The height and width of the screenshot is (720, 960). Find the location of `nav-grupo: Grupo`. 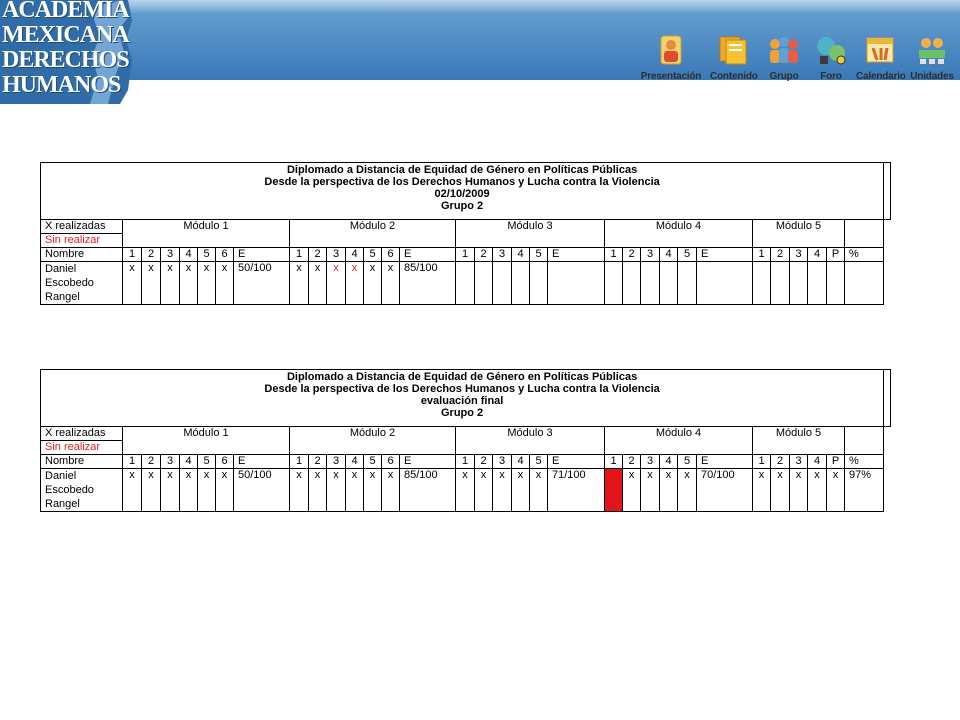

nav-grupo: Grupo is located at coordinates (784, 58).